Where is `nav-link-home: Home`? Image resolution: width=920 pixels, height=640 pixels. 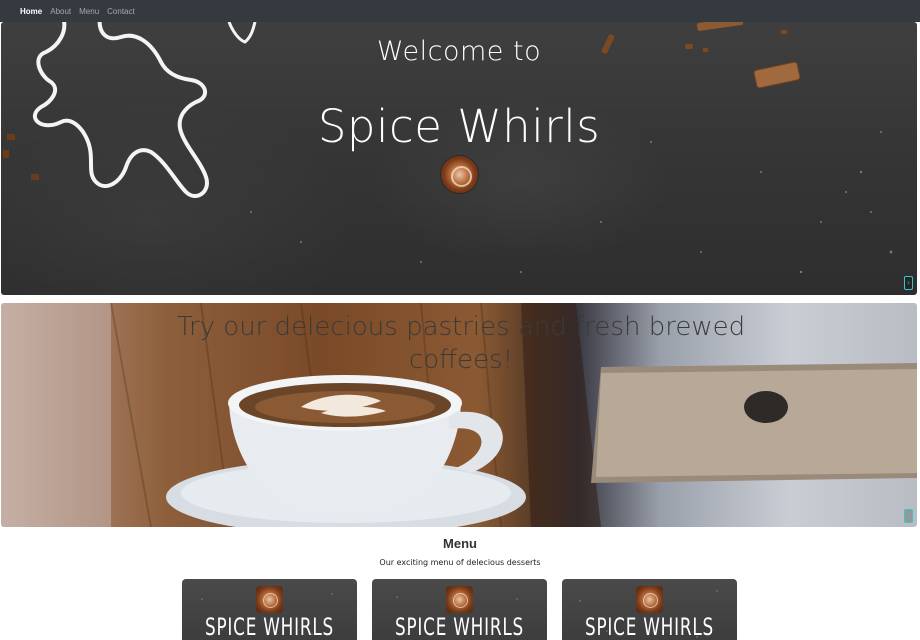 nav-link-home: Home is located at coordinates (31, 11).